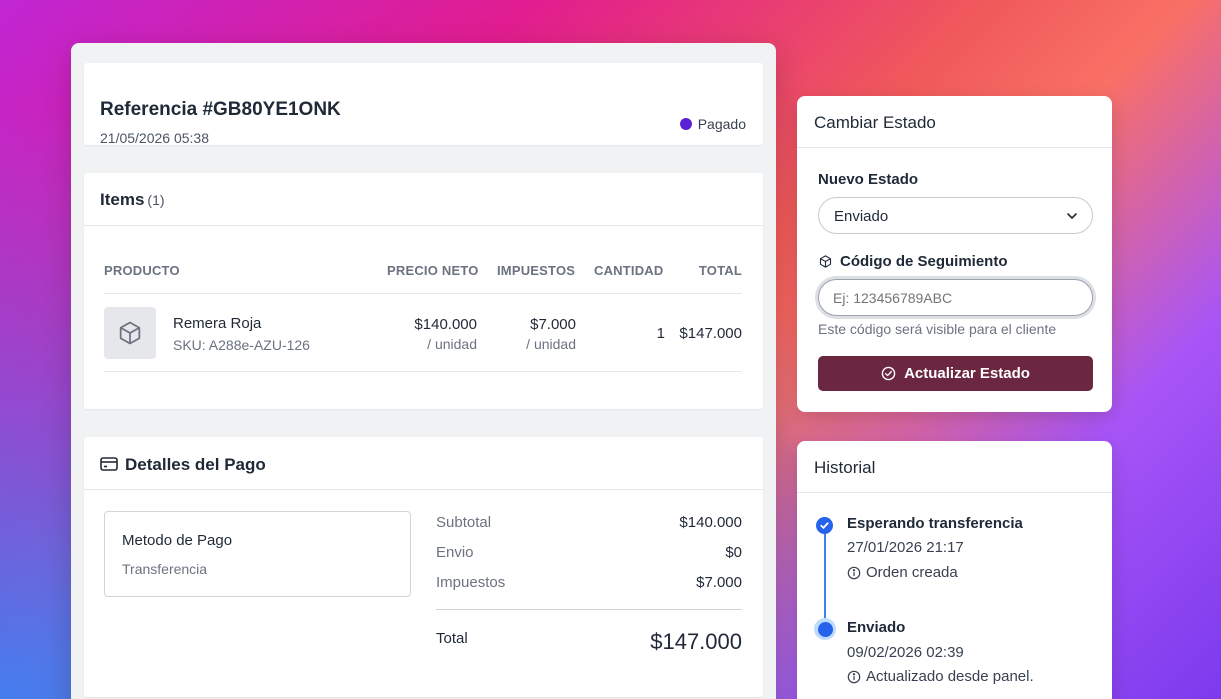 This screenshot has height=699, width=1221. Describe the element at coordinates (937, 329) in the screenshot. I see `tracking-hint: Este código será visible para el cliente` at that location.